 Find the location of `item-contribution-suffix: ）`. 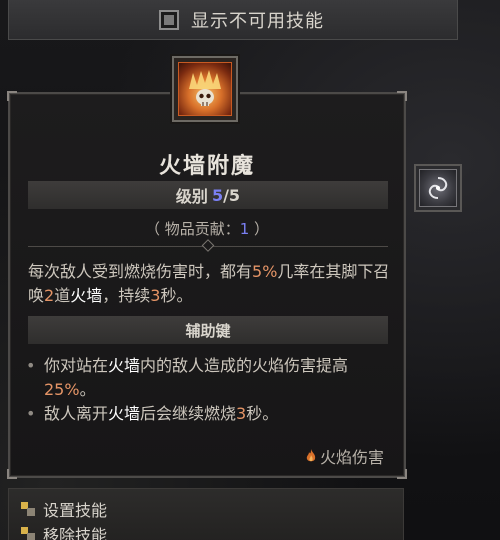

item-contribution-suffix: ） is located at coordinates (259, 229).